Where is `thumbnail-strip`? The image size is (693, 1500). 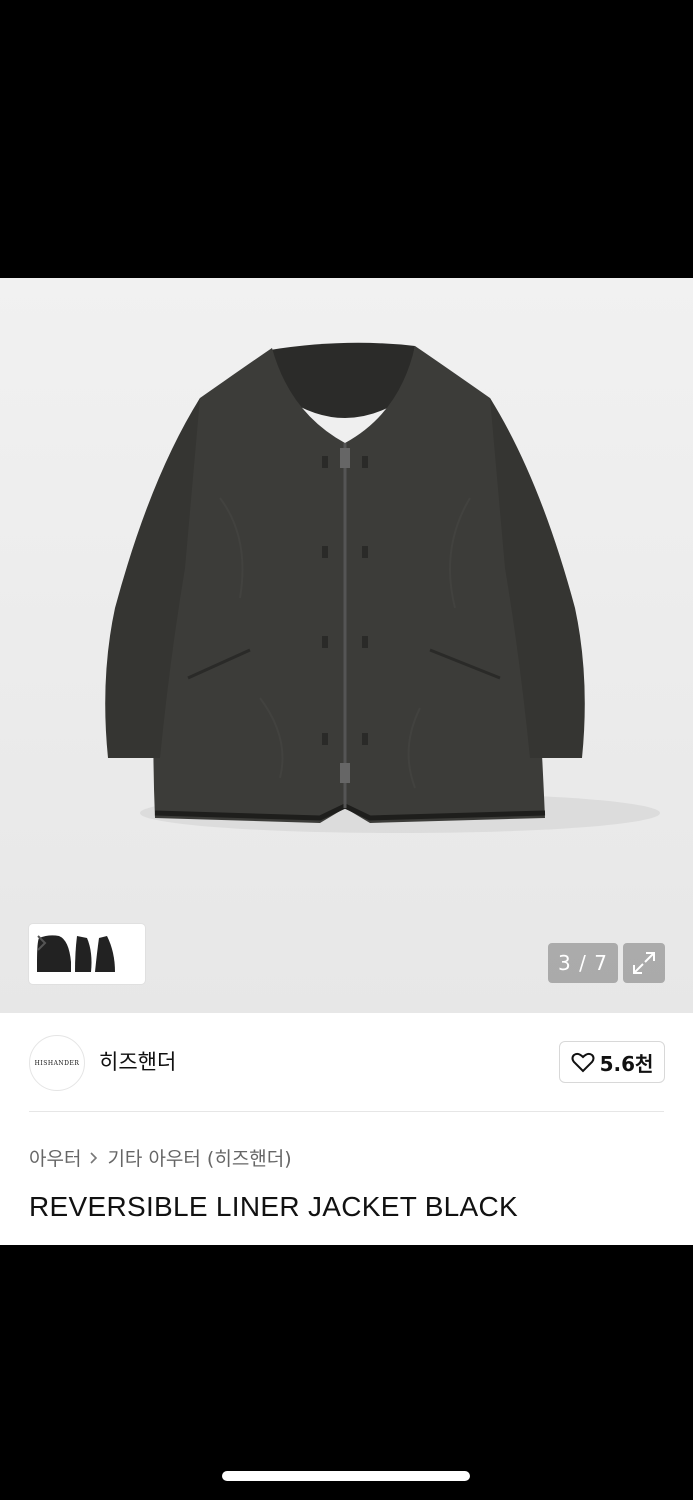 thumbnail-strip is located at coordinates (87, 954).